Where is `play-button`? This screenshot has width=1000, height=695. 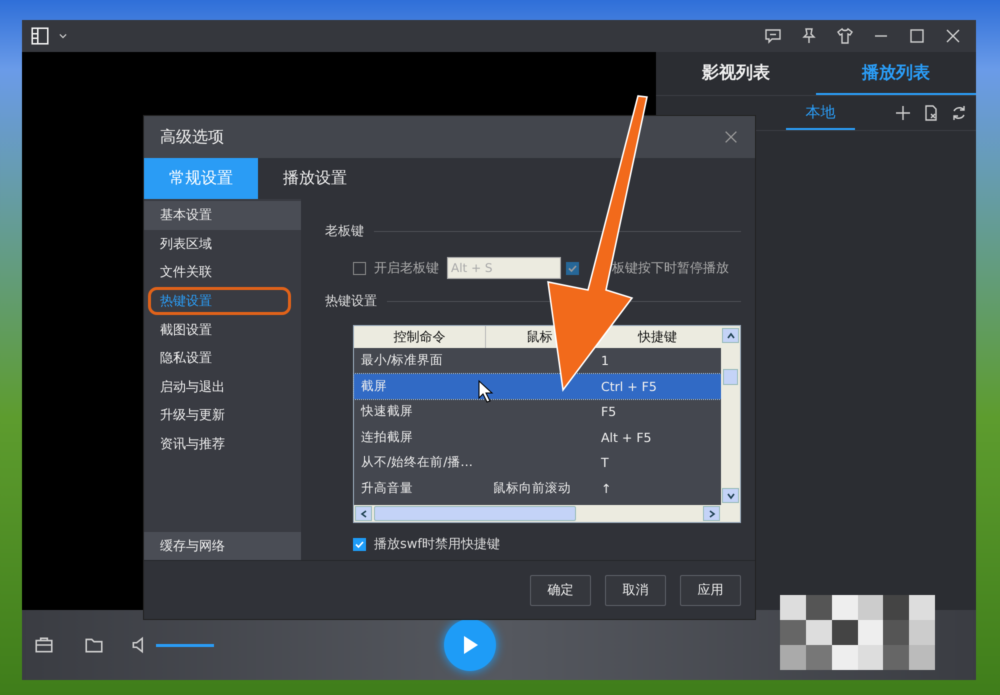 play-button is located at coordinates (470, 645).